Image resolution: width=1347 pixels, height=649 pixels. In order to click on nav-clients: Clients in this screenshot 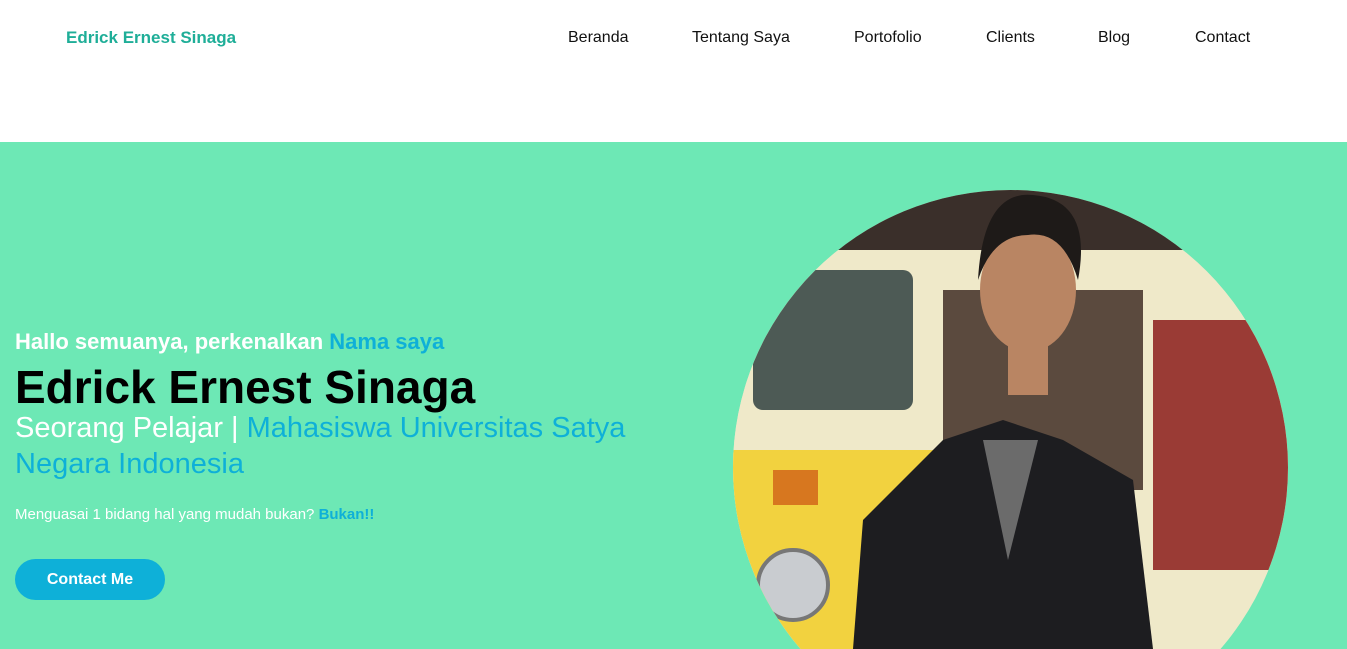, I will do `click(1010, 38)`.